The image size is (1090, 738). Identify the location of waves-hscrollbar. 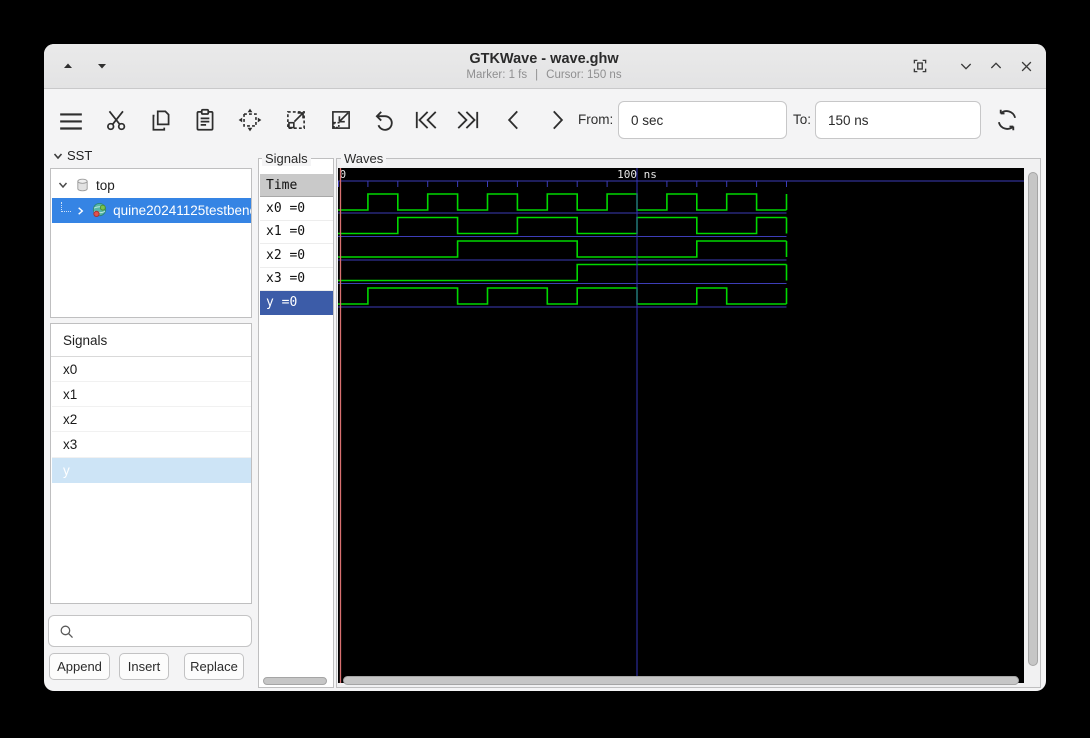
(681, 680).